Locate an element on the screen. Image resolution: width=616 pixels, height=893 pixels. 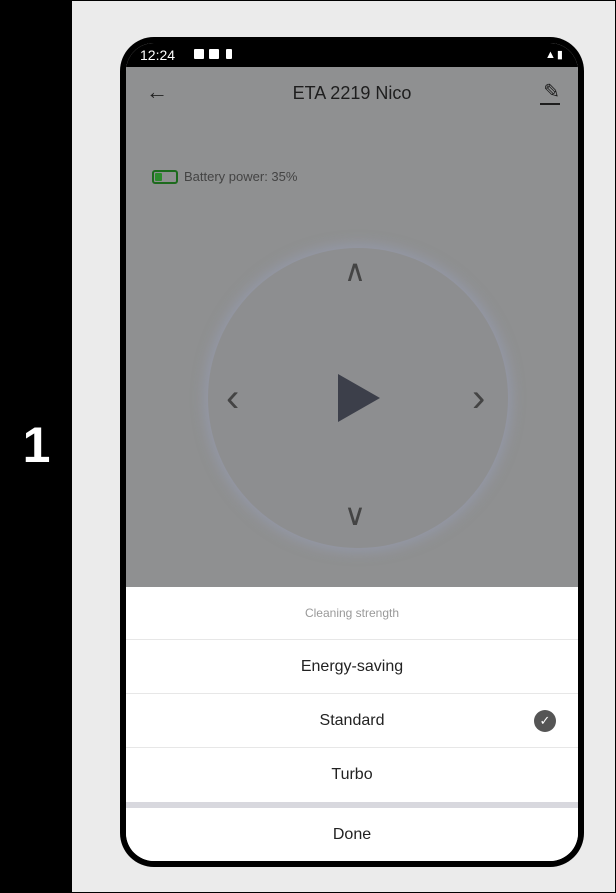
option-energy-saving: Energy-saving is located at coordinates (352, 667).